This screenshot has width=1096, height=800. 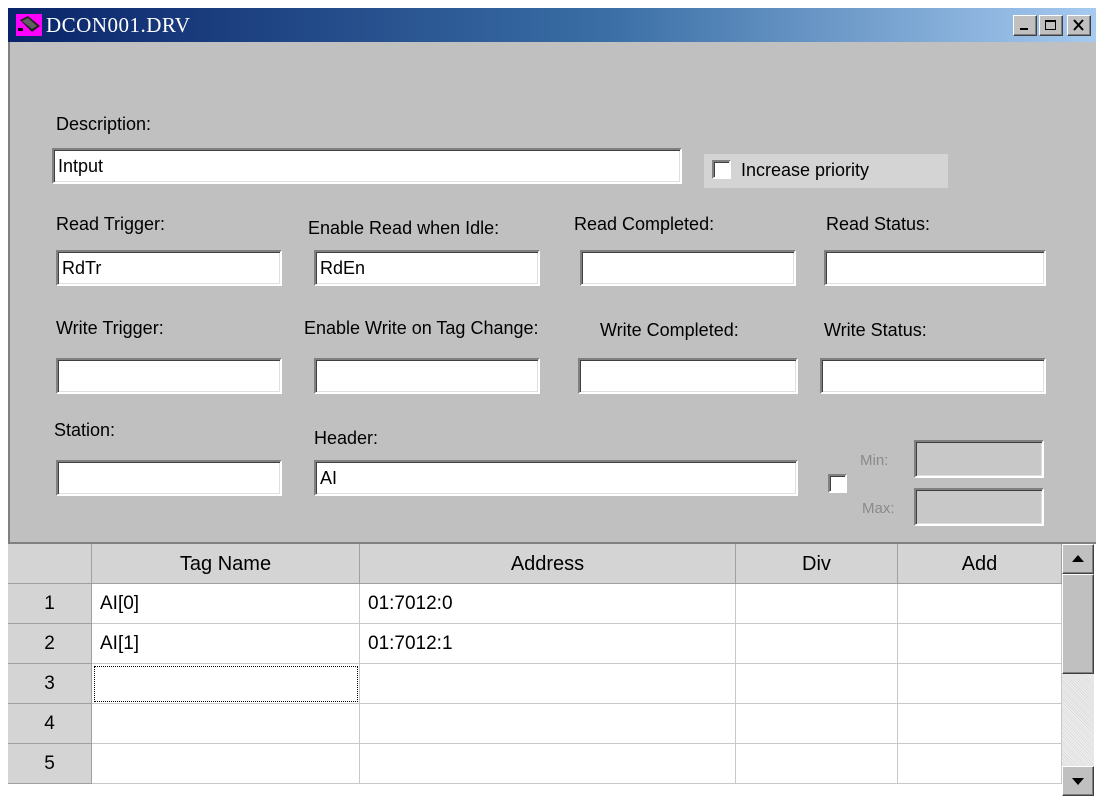 I want to click on window-title: DCON001.DRV, so click(x=118, y=25).